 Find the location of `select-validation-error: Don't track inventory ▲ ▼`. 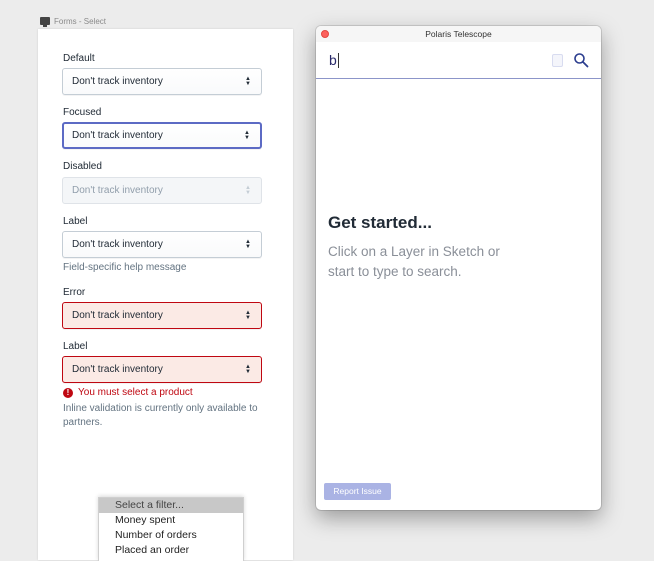

select-validation-error: Don't track inventory ▲ ▼ is located at coordinates (162, 369).